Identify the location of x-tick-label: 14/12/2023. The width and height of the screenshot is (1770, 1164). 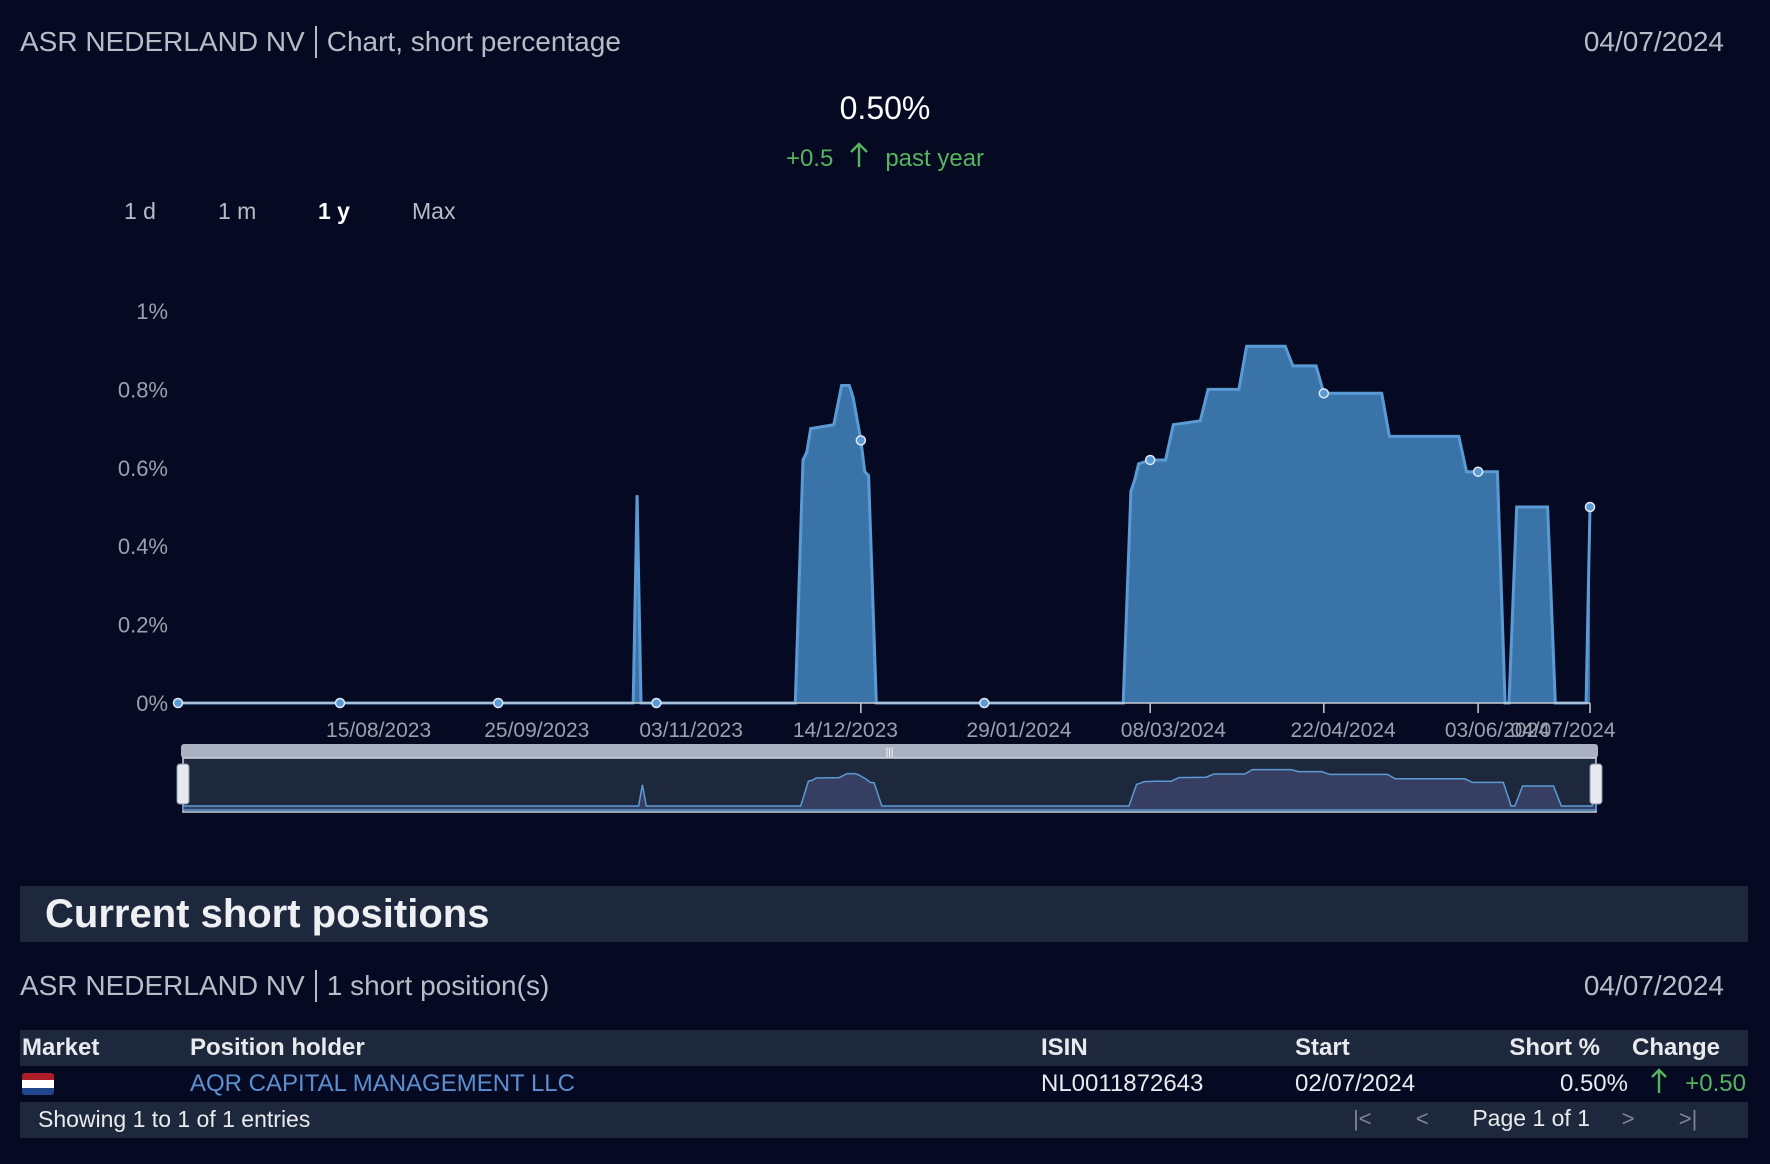
(845, 730).